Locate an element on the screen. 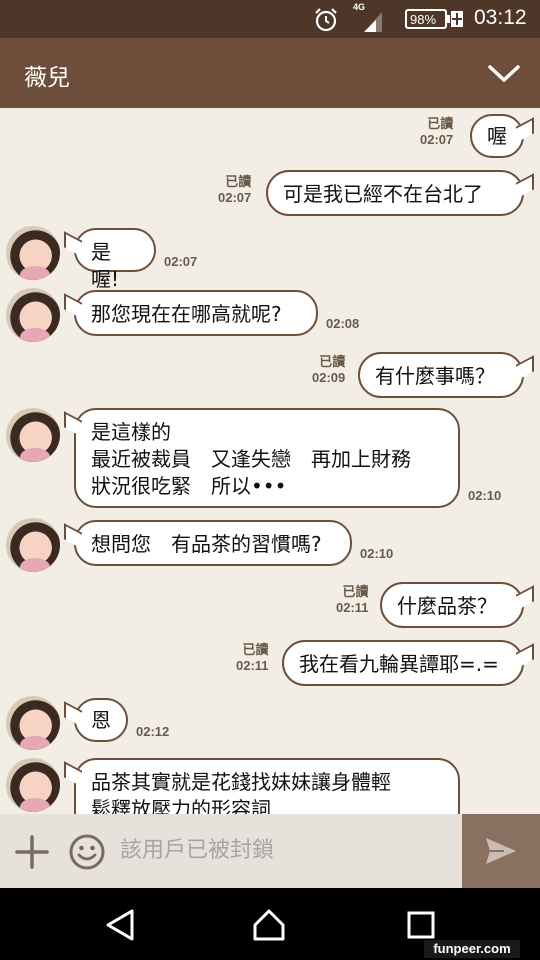 Image resolution: width=540 pixels, height=960 pixels. message-time: 02:09 is located at coordinates (329, 377).